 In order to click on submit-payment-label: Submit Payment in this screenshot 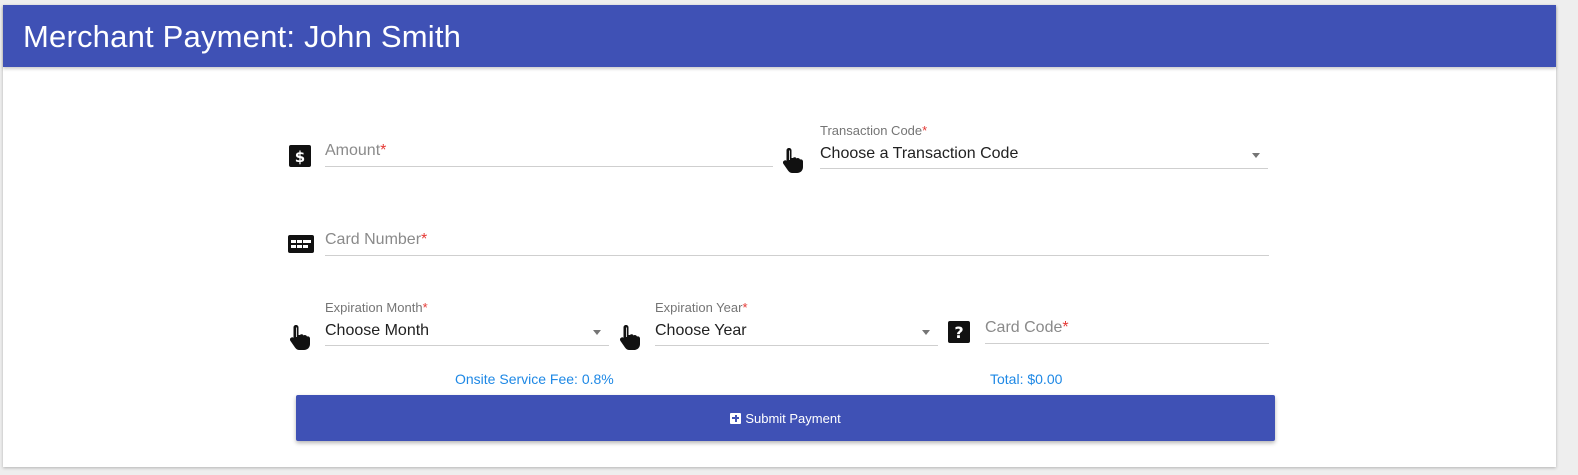, I will do `click(793, 418)`.